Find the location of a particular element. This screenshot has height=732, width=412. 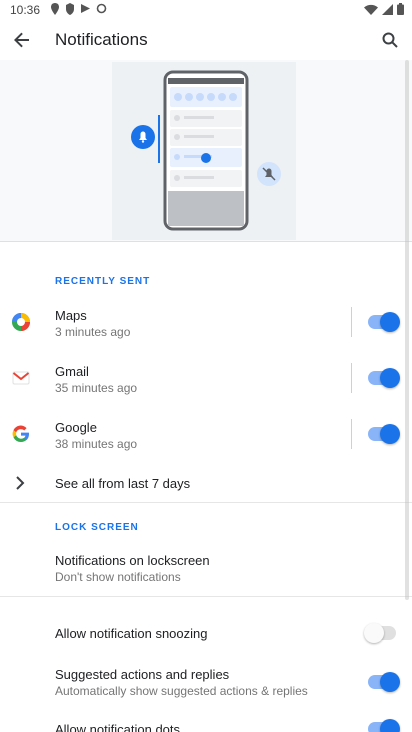

status-system-icons is located at coordinates (384, 9).